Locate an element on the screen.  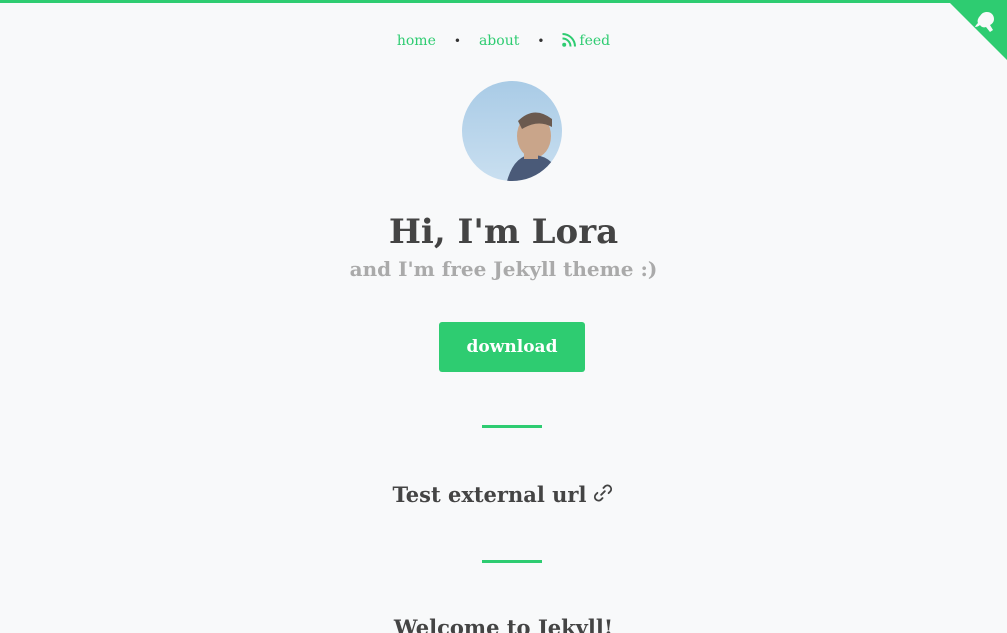
post-title: Welcome to Jekyll! is located at coordinates (503, 624).